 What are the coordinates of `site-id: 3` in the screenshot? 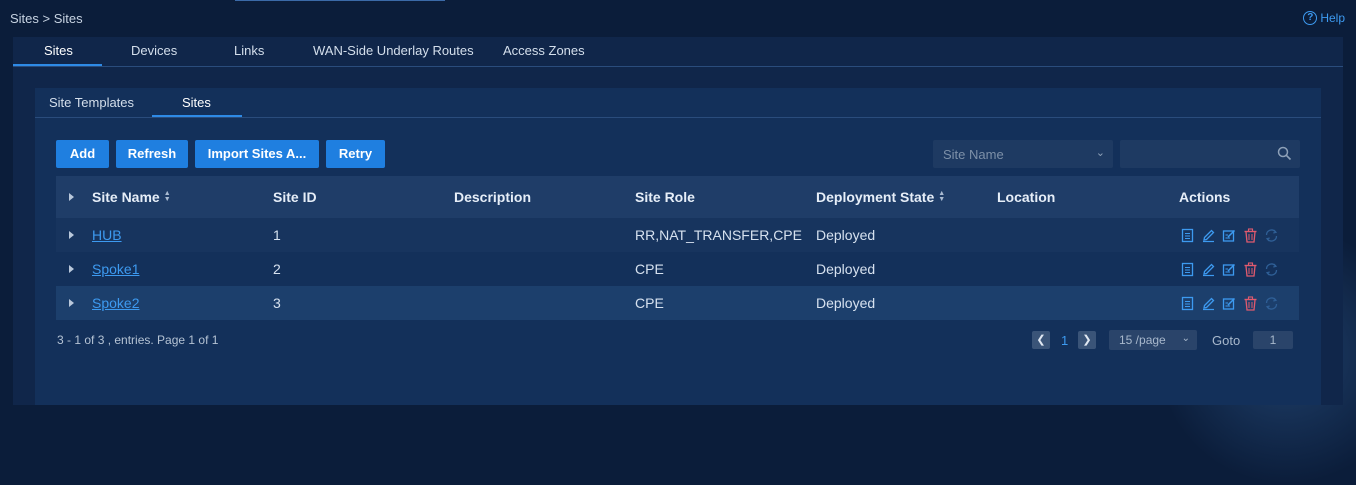 It's located at (277, 303).